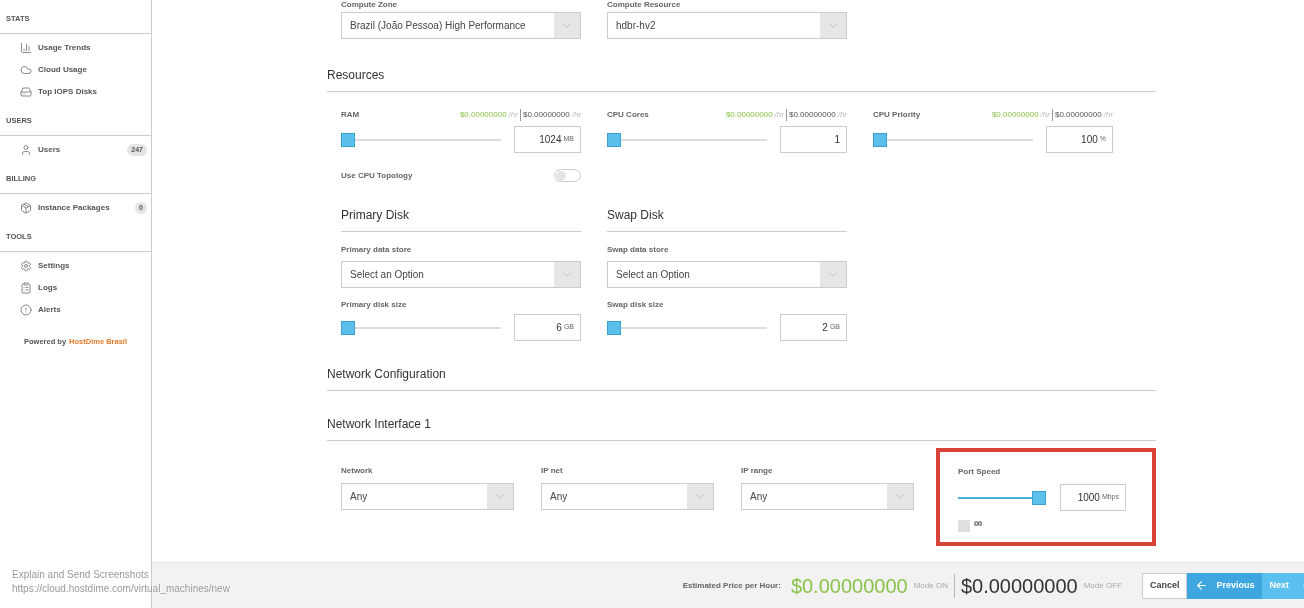 The height and width of the screenshot is (608, 1304). Describe the element at coordinates (26, 70) in the screenshot. I see `cloud-icon` at that location.